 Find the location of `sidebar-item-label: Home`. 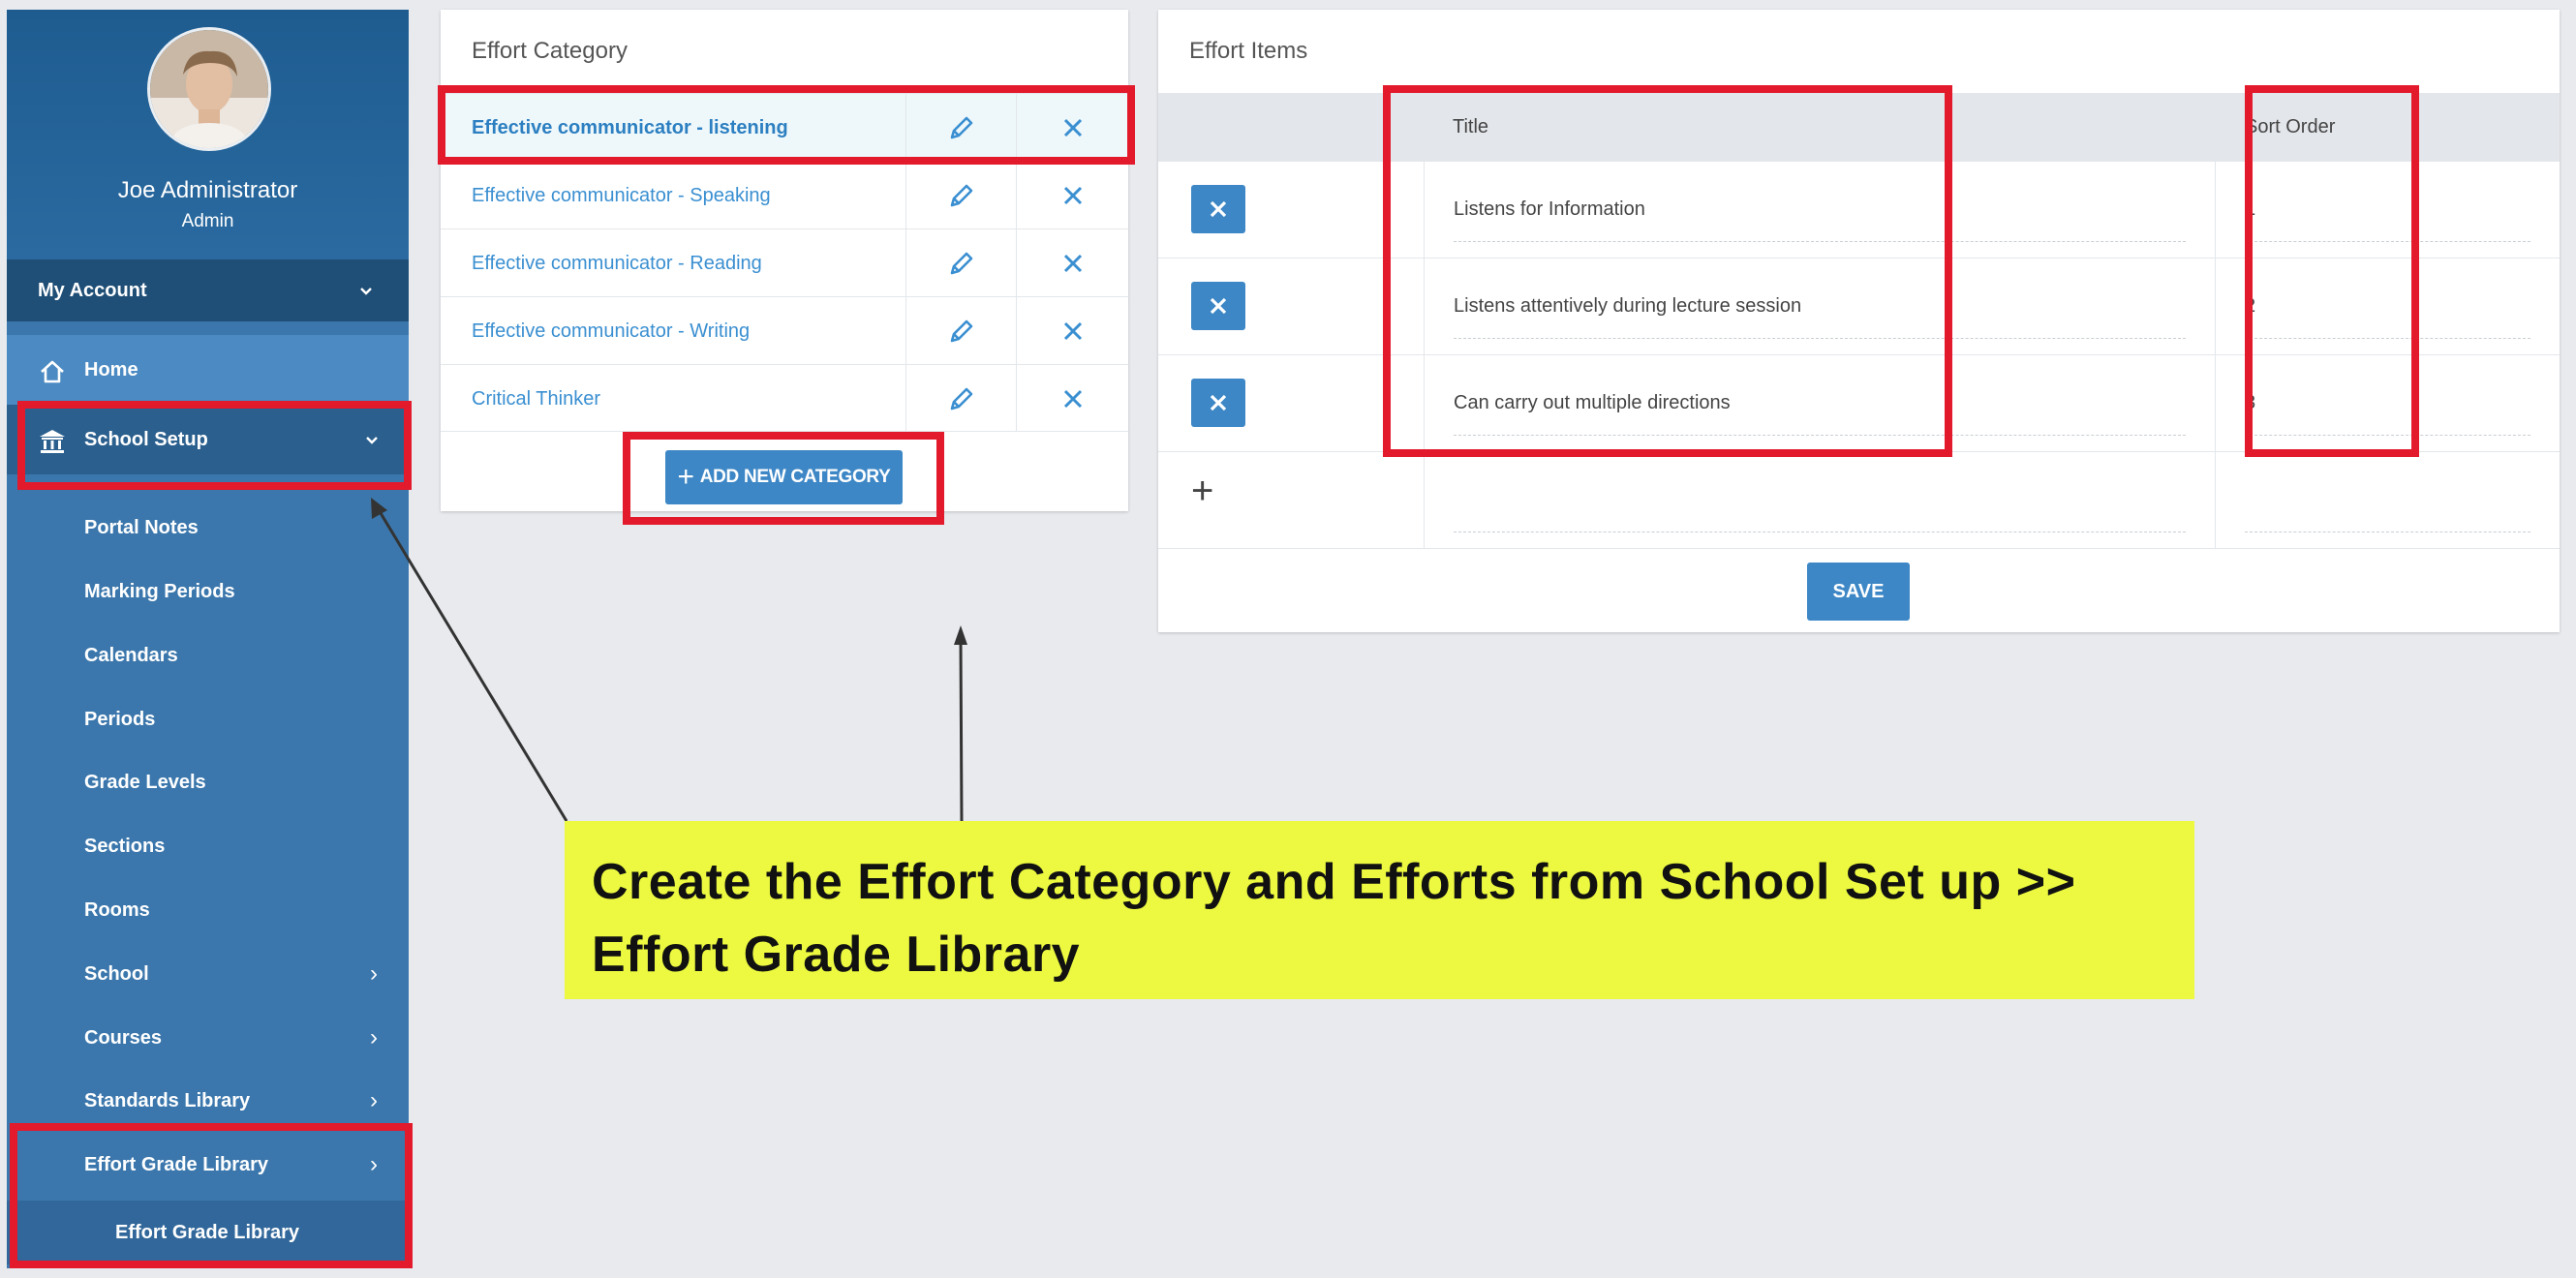

sidebar-item-label: Home is located at coordinates (111, 369).